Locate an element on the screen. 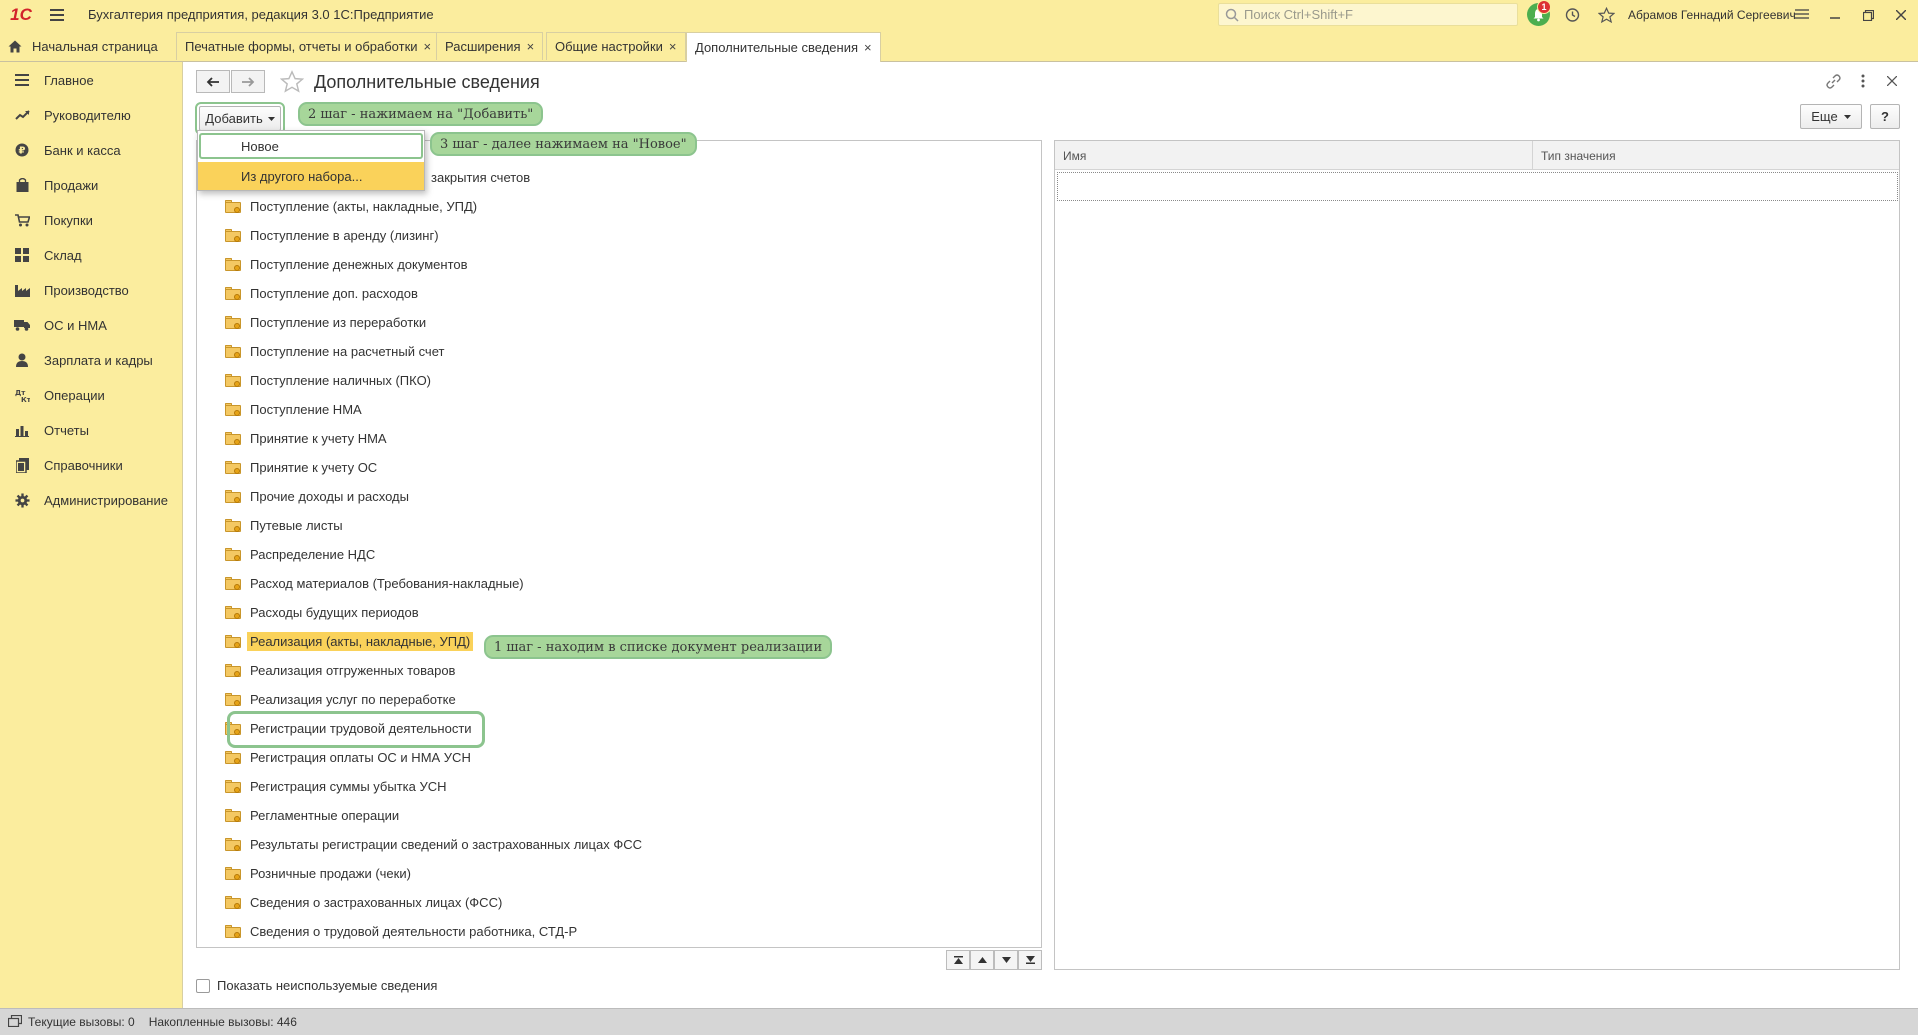  list-item: Сведения о застрахованных лицах (ФСС) is located at coordinates (619, 902).